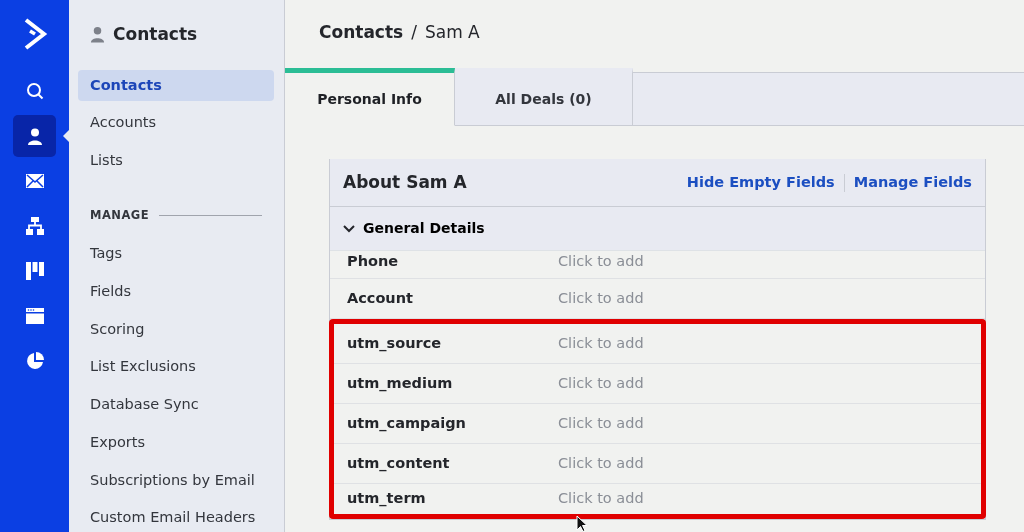 The width and height of the screenshot is (1024, 532). Describe the element at coordinates (176, 517) in the screenshot. I see `sidebar-item: Custom Email Headers` at that location.